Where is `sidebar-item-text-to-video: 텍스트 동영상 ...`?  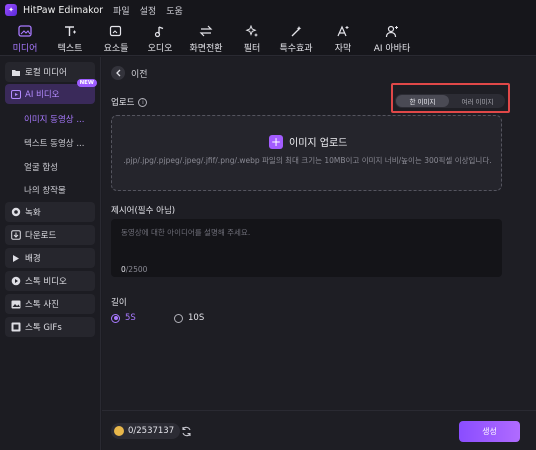 sidebar-item-text-to-video: 텍스트 동영상 ... is located at coordinates (54, 143).